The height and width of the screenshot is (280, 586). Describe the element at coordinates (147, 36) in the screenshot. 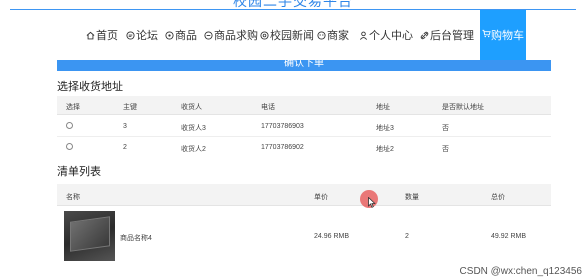

I see `nav-item-label: 论坛` at that location.